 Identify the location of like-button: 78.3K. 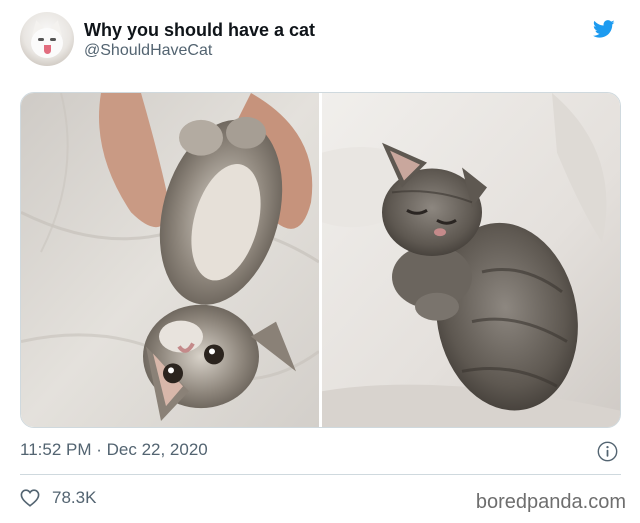
(58, 498).